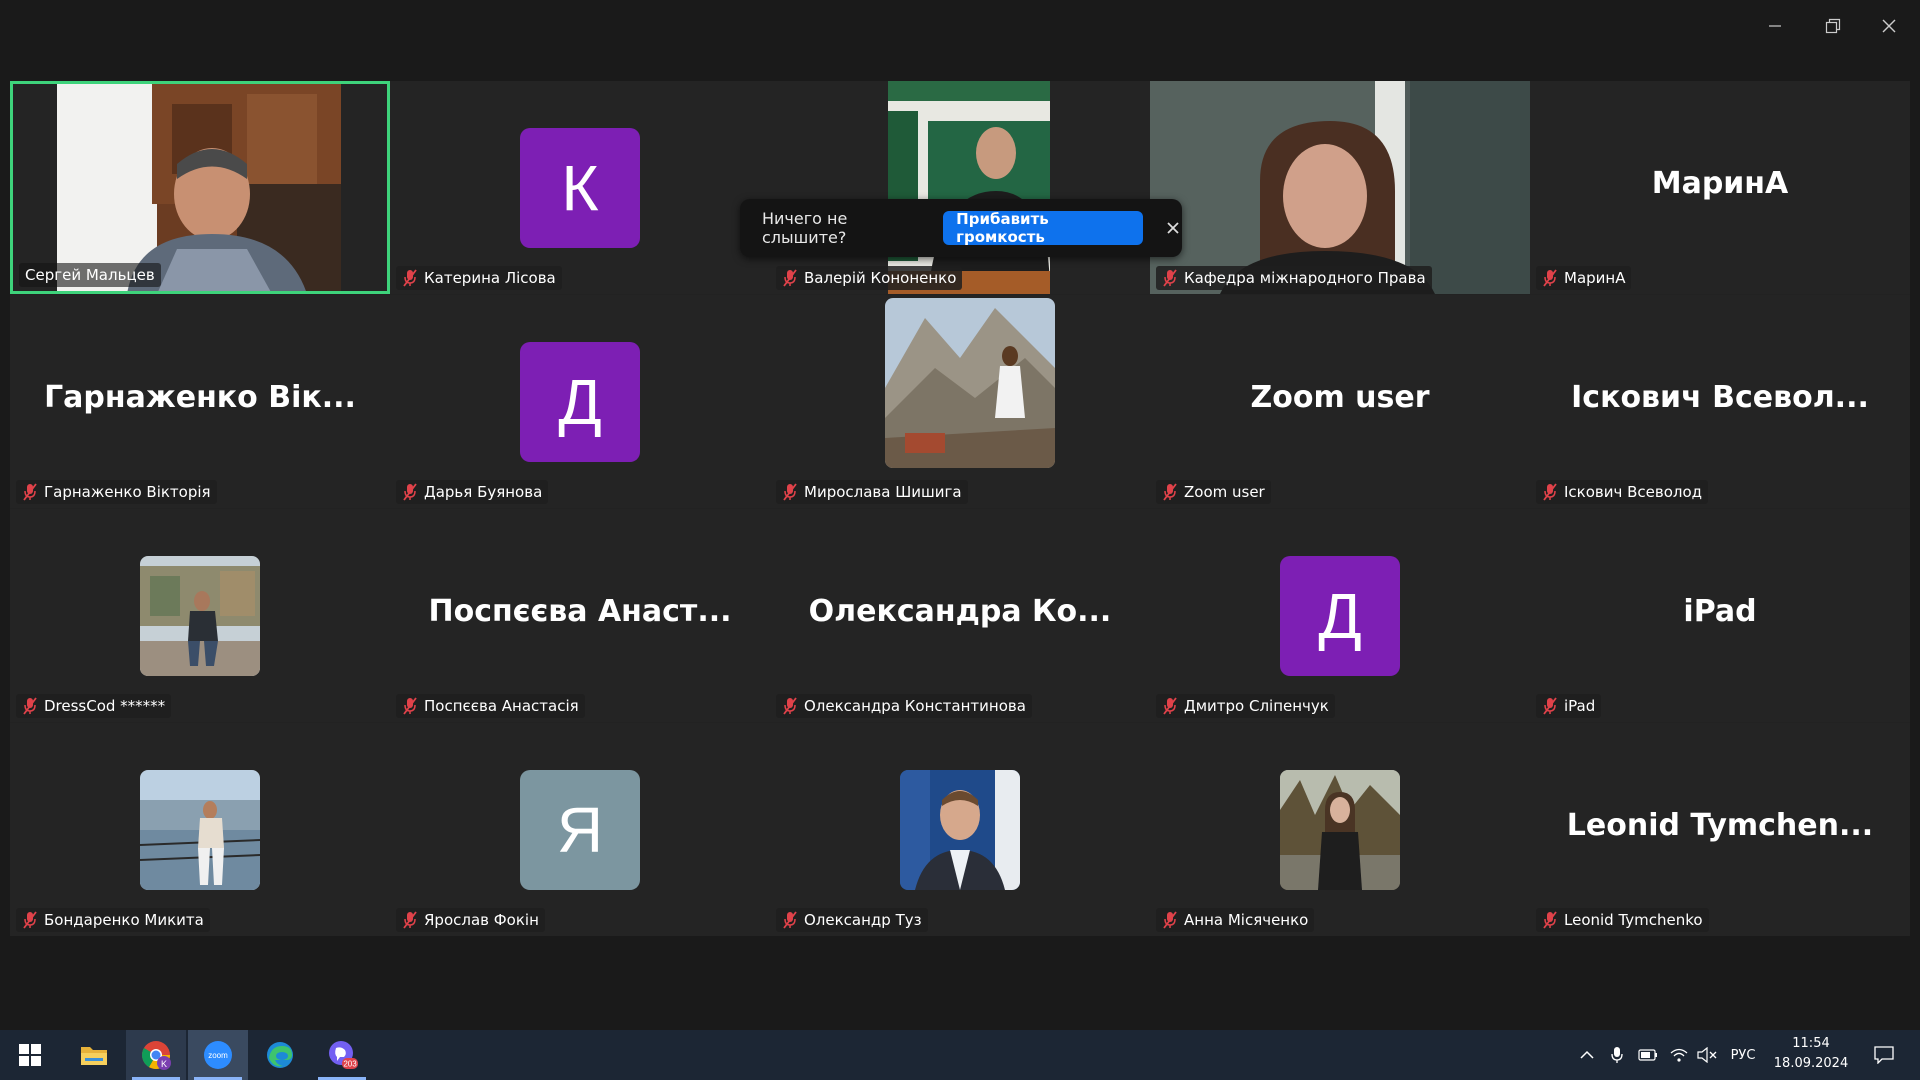 The width and height of the screenshot is (1920, 1080). I want to click on taskbar-edge, so click(280, 1055).